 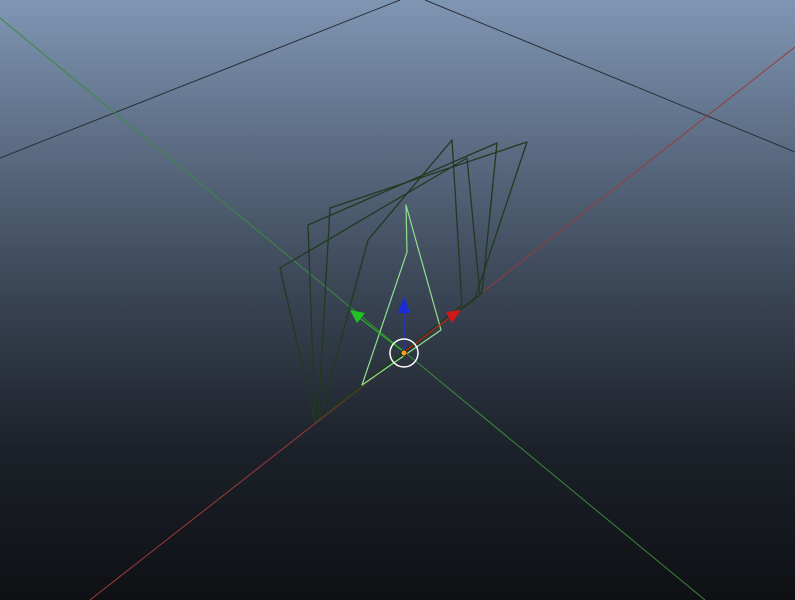 I want to click on gizmo-z-arrow-icon, so click(x=404, y=304).